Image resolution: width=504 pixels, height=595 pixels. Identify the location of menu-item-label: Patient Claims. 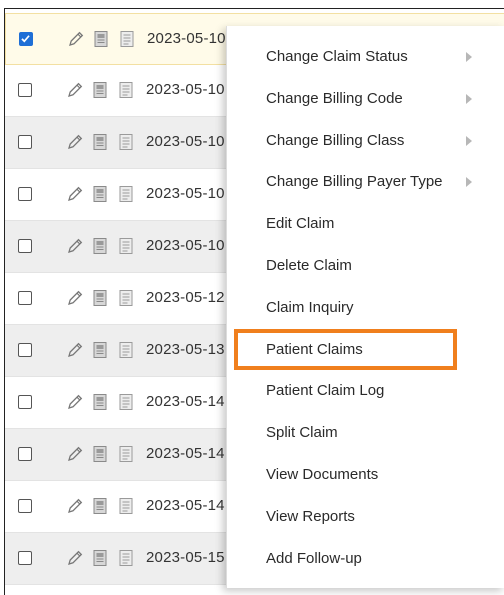
(314, 349).